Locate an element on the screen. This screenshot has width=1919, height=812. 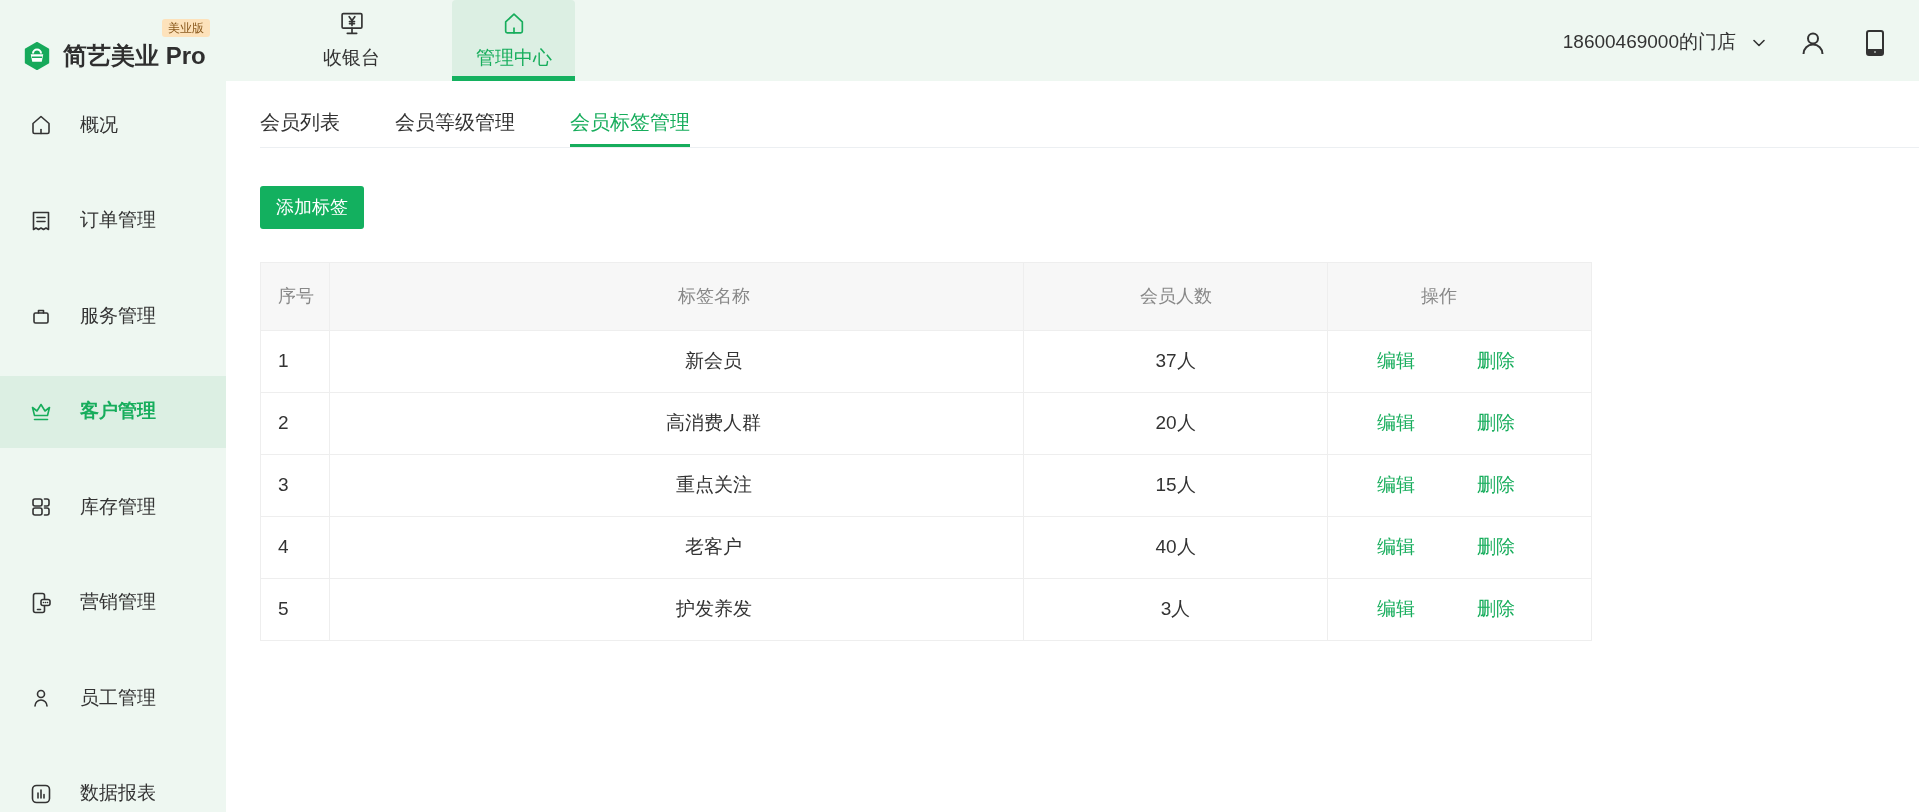
table-cell: 老客户 is located at coordinates (713, 547).